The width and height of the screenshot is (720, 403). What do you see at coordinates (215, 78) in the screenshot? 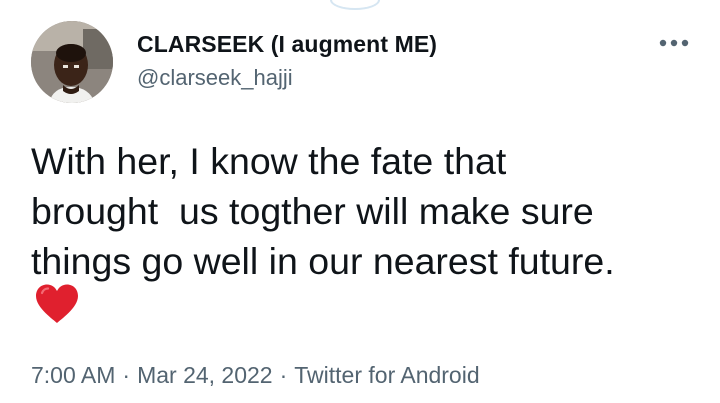
I see `user-handle: @clarseek_hajji` at bounding box center [215, 78].